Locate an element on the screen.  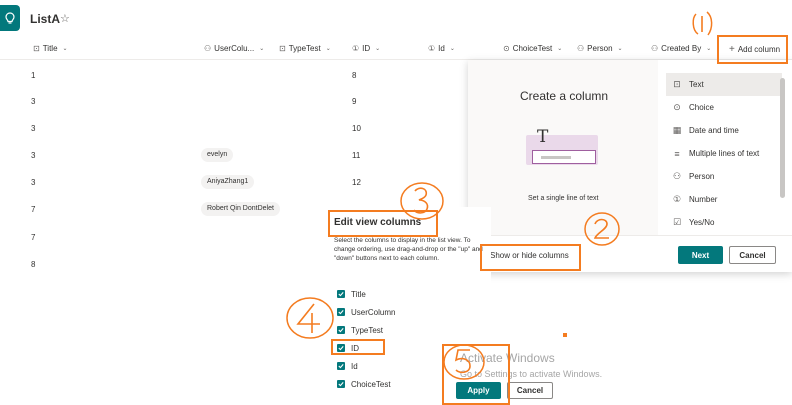
table-row: 1 8 is located at coordinates (235, 76).